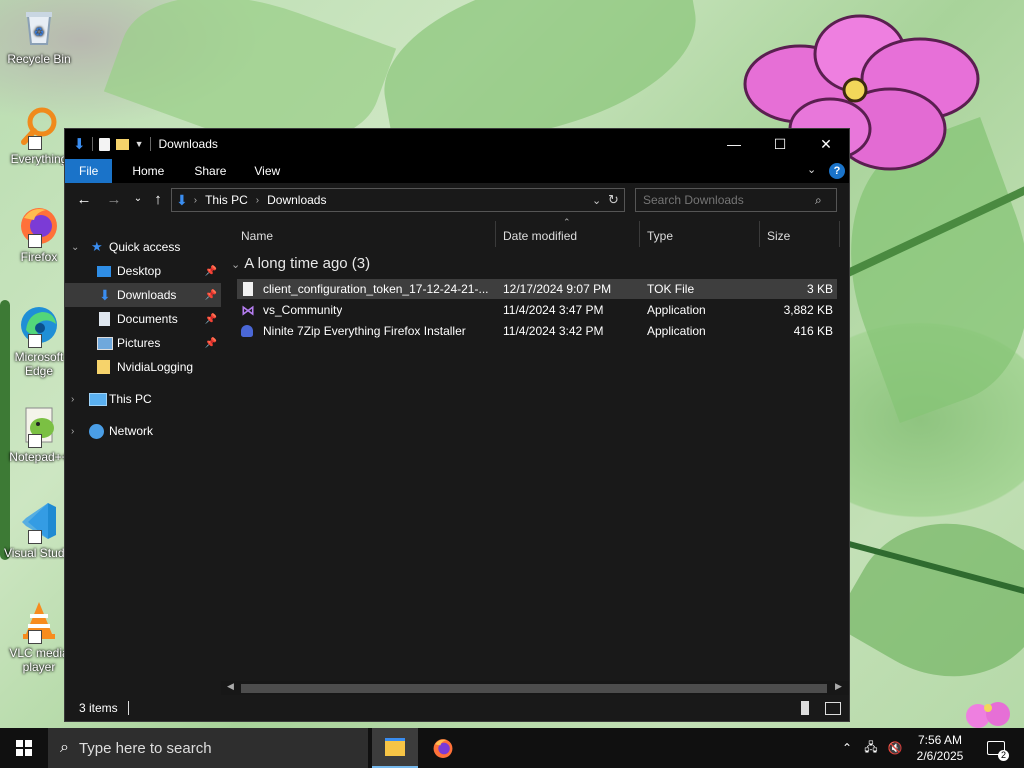  I want to click on sidebar-item-downloads: ⬇ Downloads 📌, so click(143, 295).